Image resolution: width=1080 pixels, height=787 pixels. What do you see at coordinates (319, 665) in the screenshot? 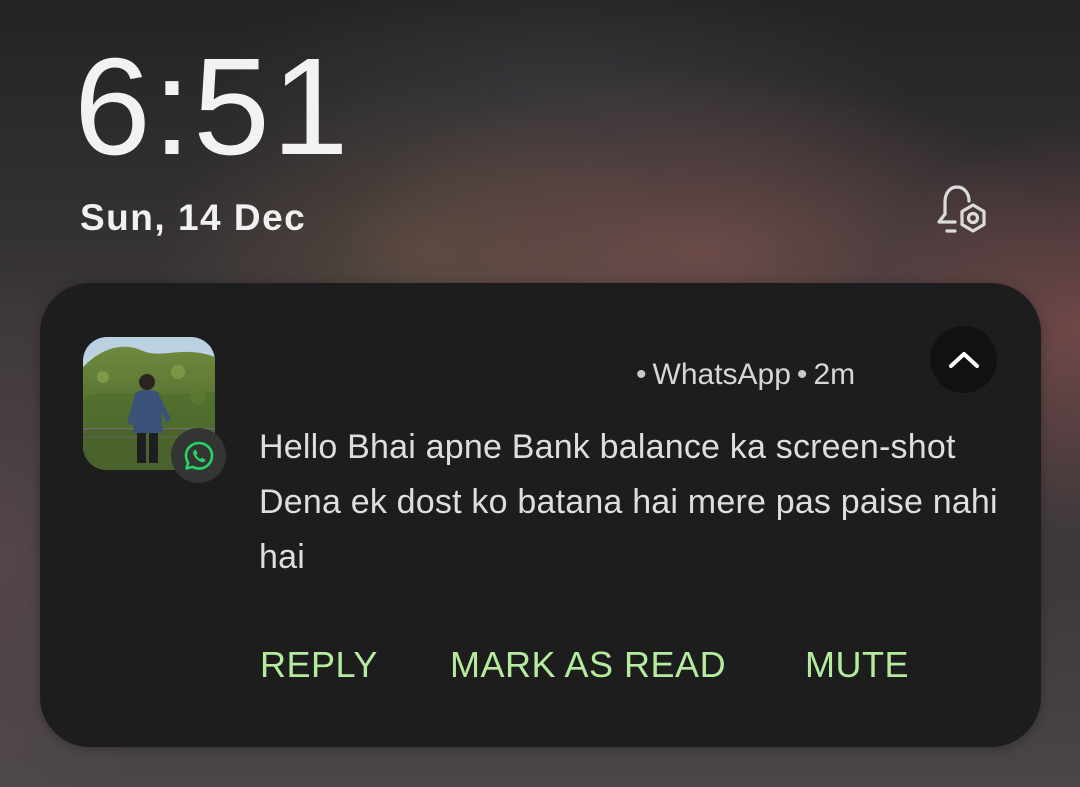
I see `reply-button: REPLY` at bounding box center [319, 665].